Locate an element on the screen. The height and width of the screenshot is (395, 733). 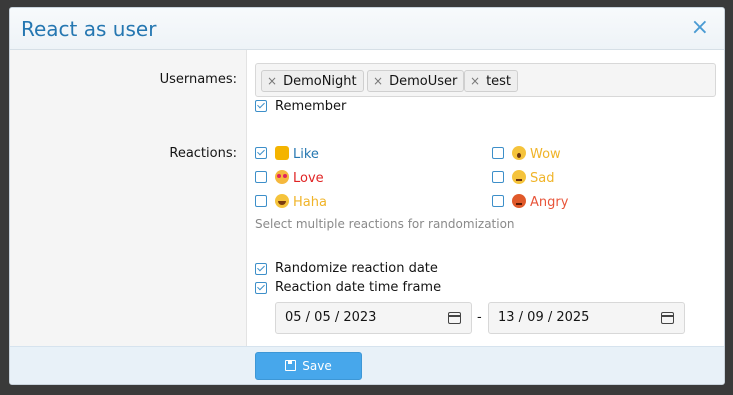
timeframe-label: Reaction date time frame is located at coordinates (358, 287).